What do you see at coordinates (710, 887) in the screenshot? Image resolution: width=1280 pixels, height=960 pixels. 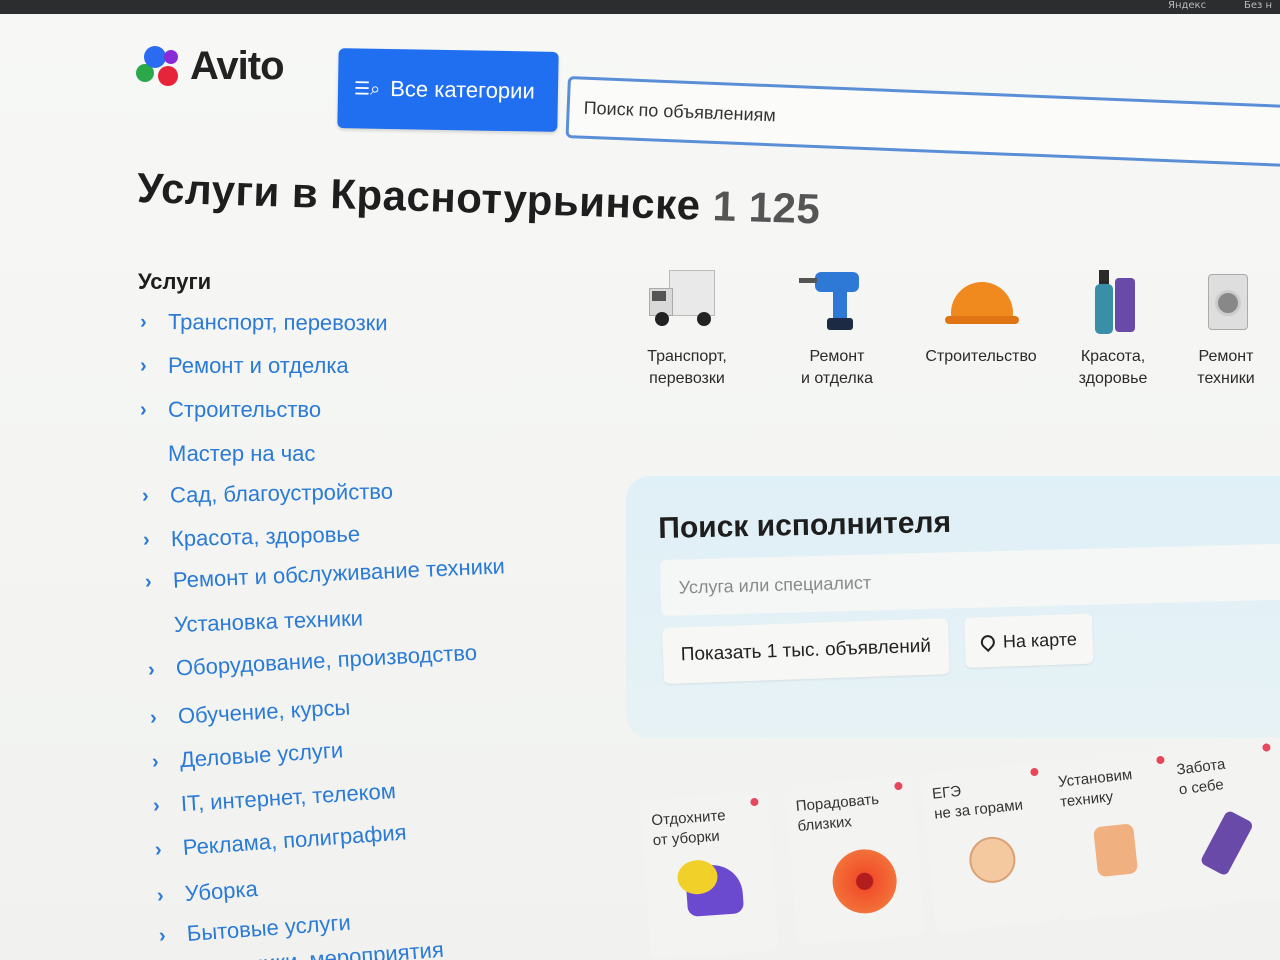 I see `glove-sponge-icon` at bounding box center [710, 887].